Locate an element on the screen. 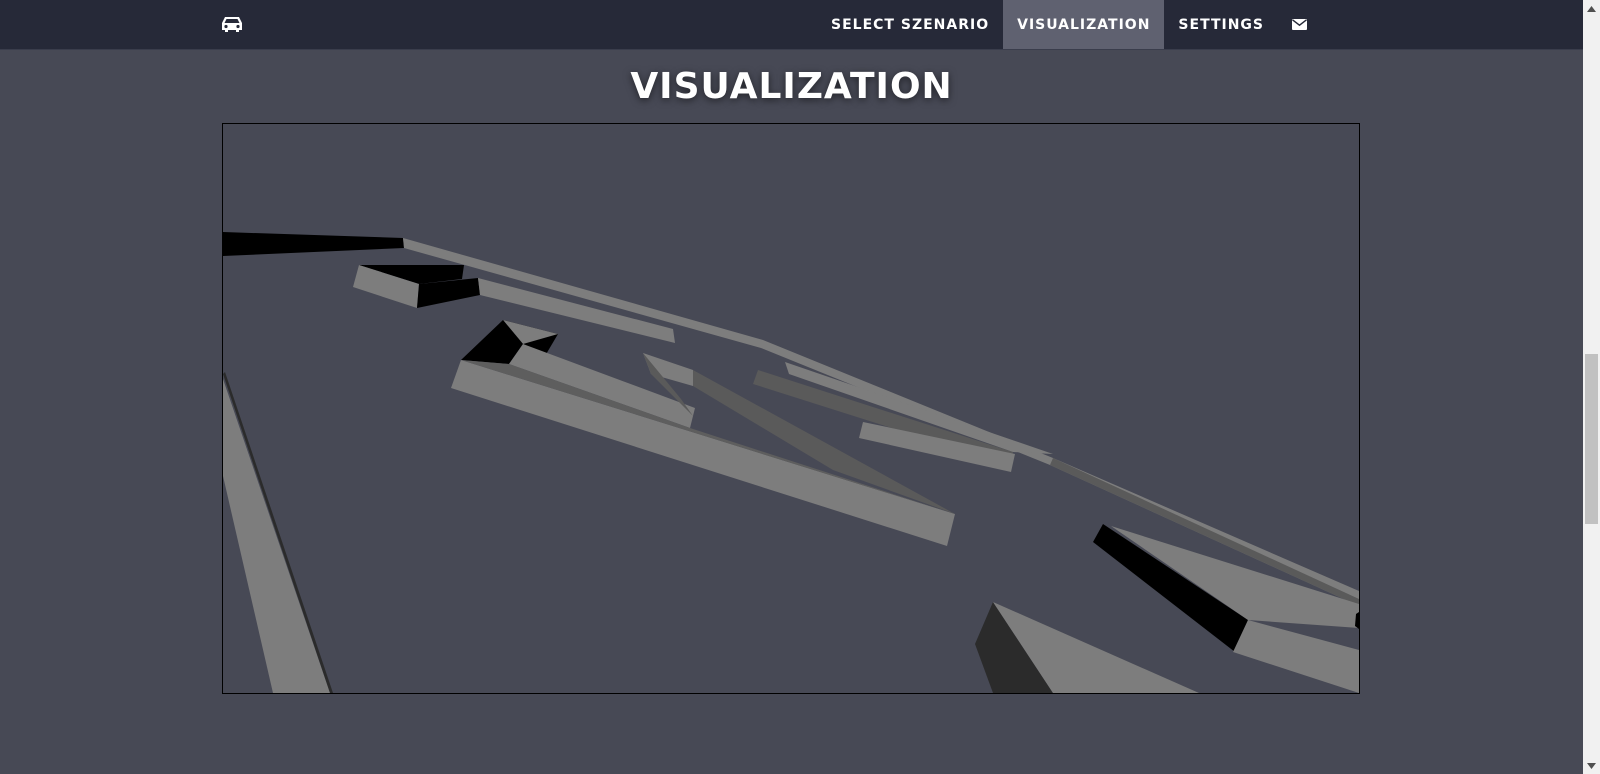 The height and width of the screenshot is (774, 1600). scroll-down-icon is located at coordinates (1591, 765).